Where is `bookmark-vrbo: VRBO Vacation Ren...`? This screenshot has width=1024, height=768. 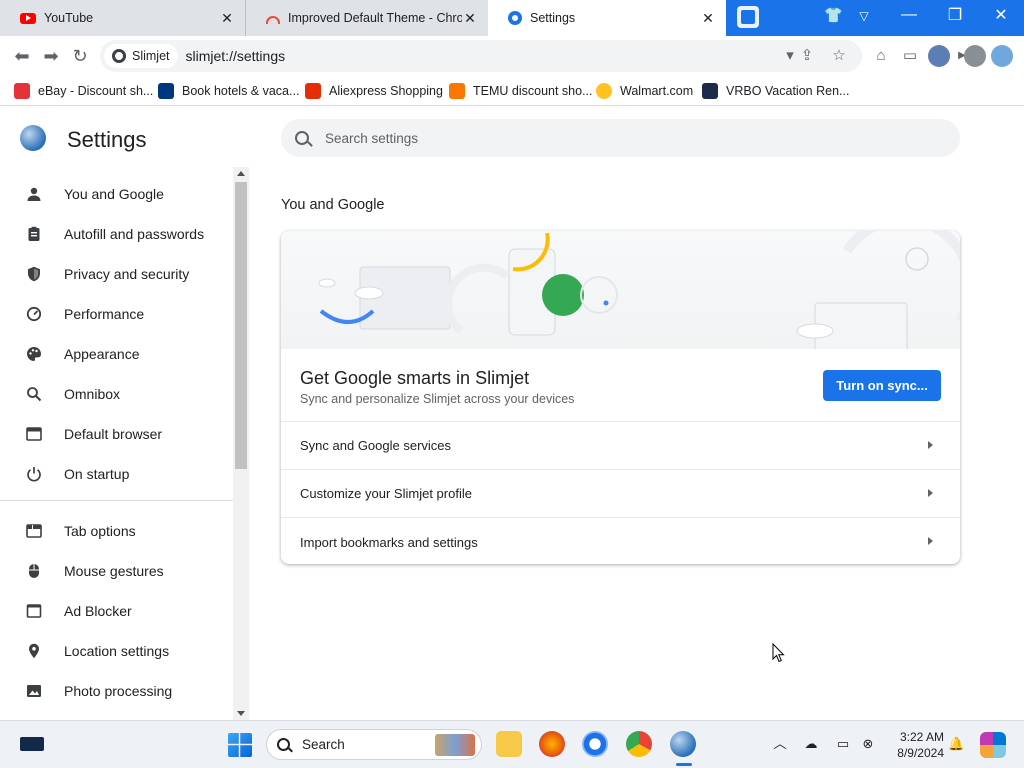
bookmark-vrbo: VRBO Vacation Ren... is located at coordinates (775, 91).